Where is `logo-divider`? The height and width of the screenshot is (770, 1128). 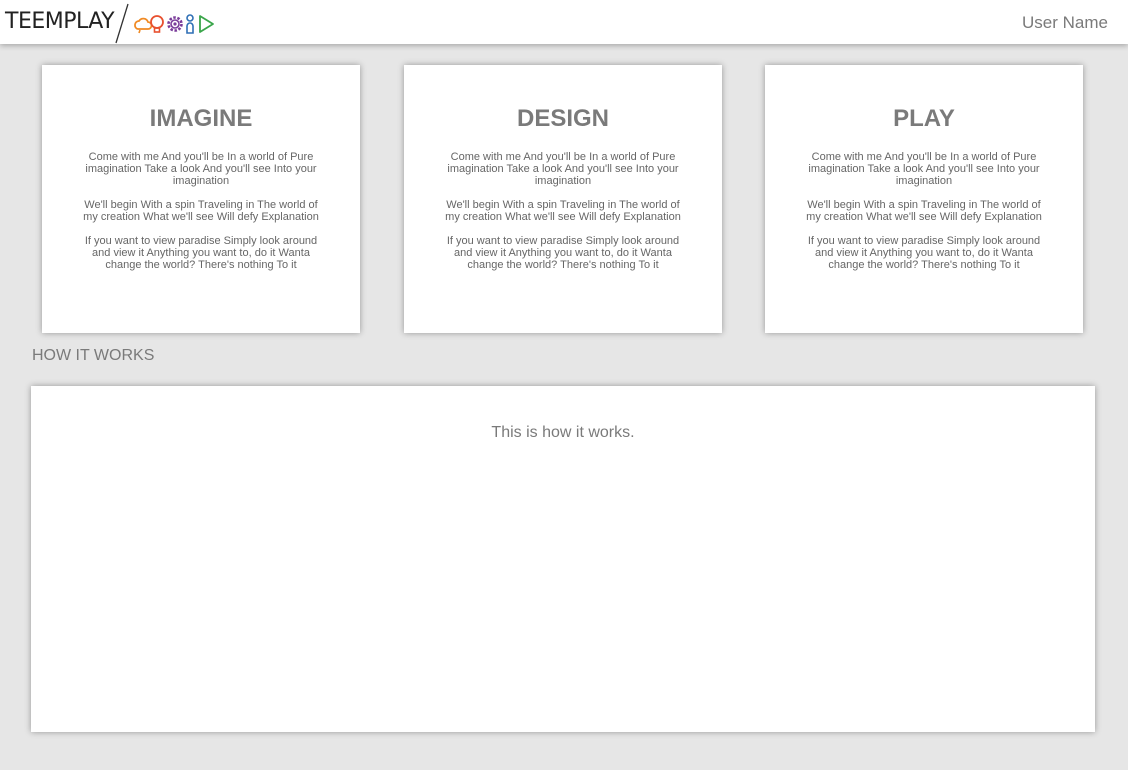 logo-divider is located at coordinates (122, 23).